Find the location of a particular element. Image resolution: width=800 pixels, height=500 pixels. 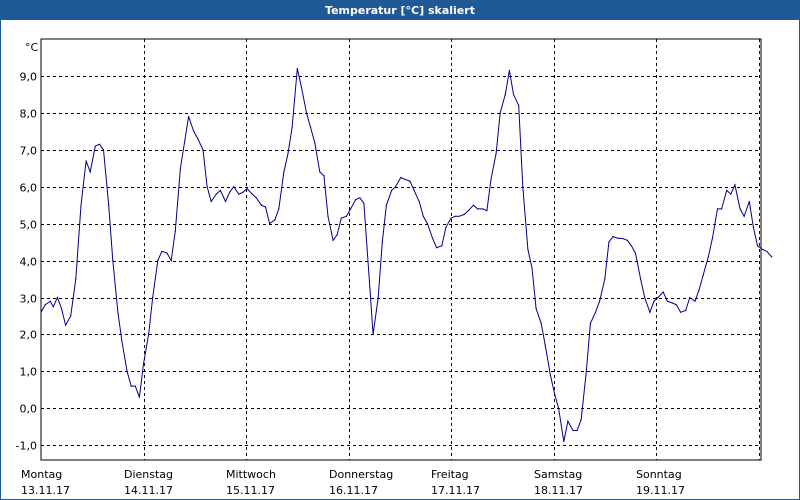

y-axis-label: °C is located at coordinates (32, 47).